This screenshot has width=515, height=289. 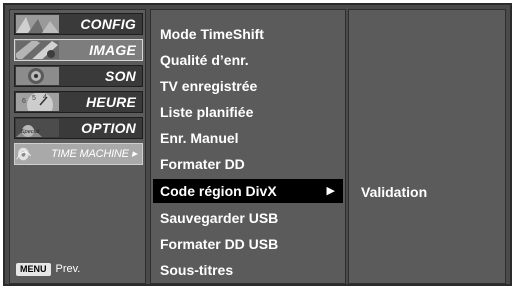 I want to click on audio-thumbnail-icon, so click(x=37, y=76).